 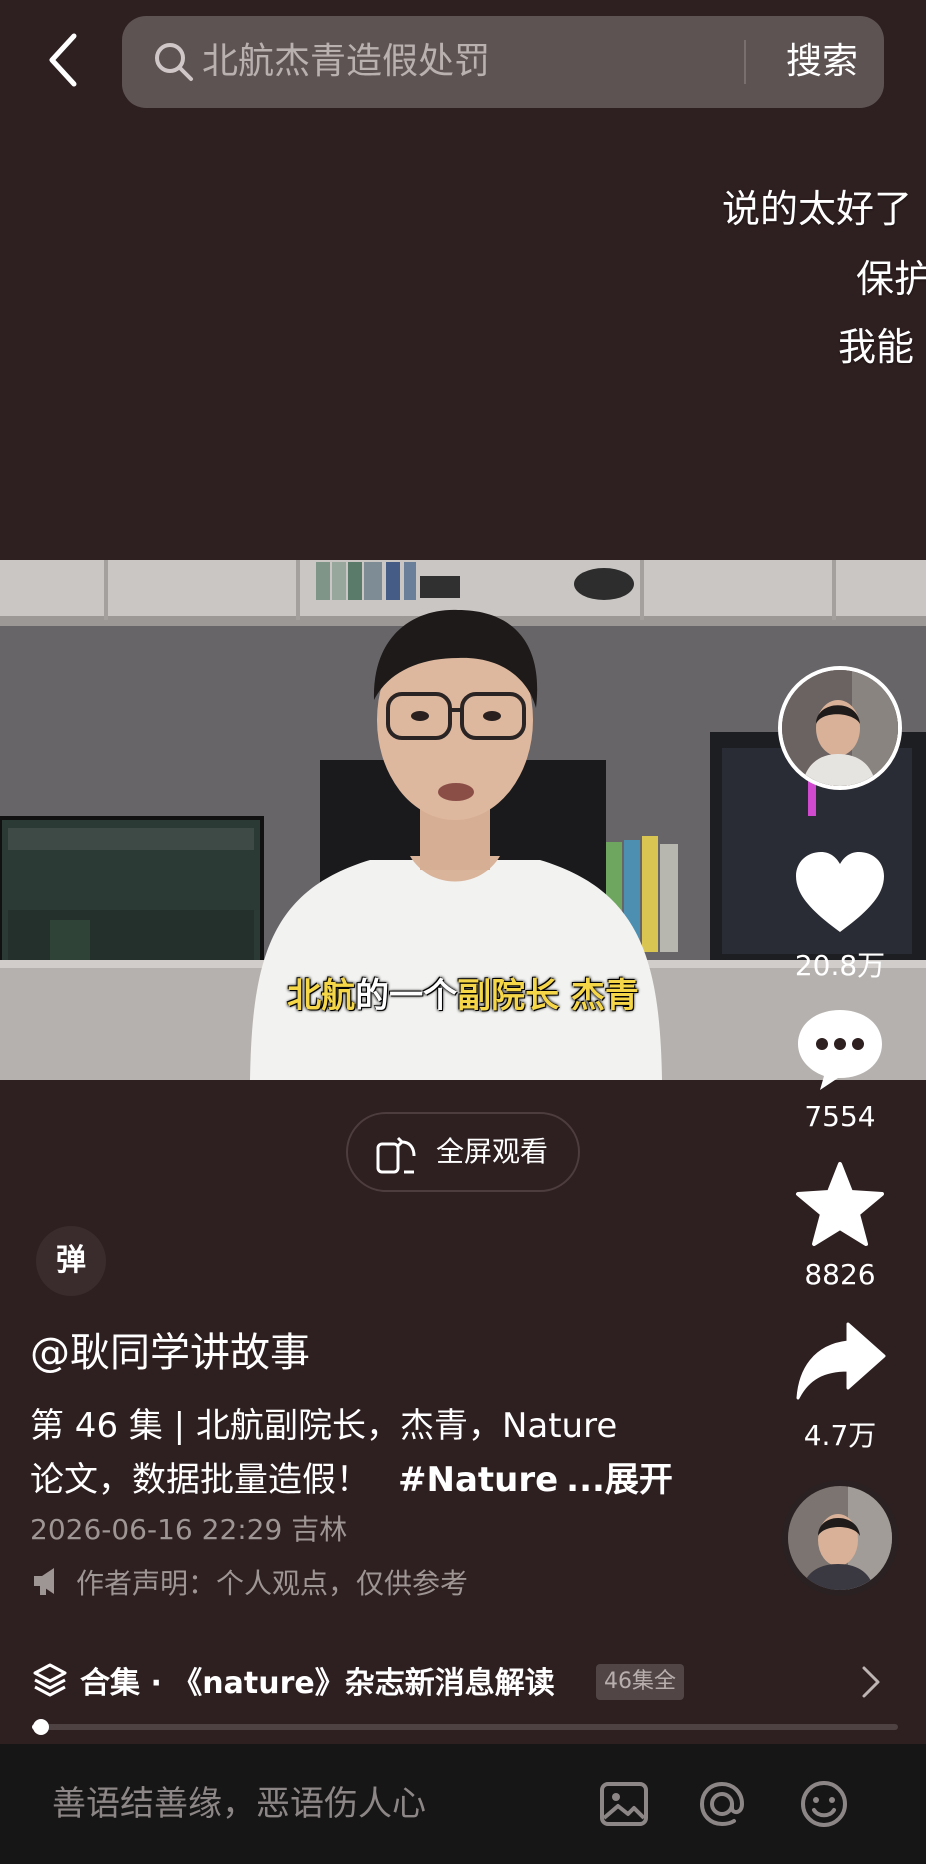 I want to click on avatar-photo, so click(x=840, y=728).